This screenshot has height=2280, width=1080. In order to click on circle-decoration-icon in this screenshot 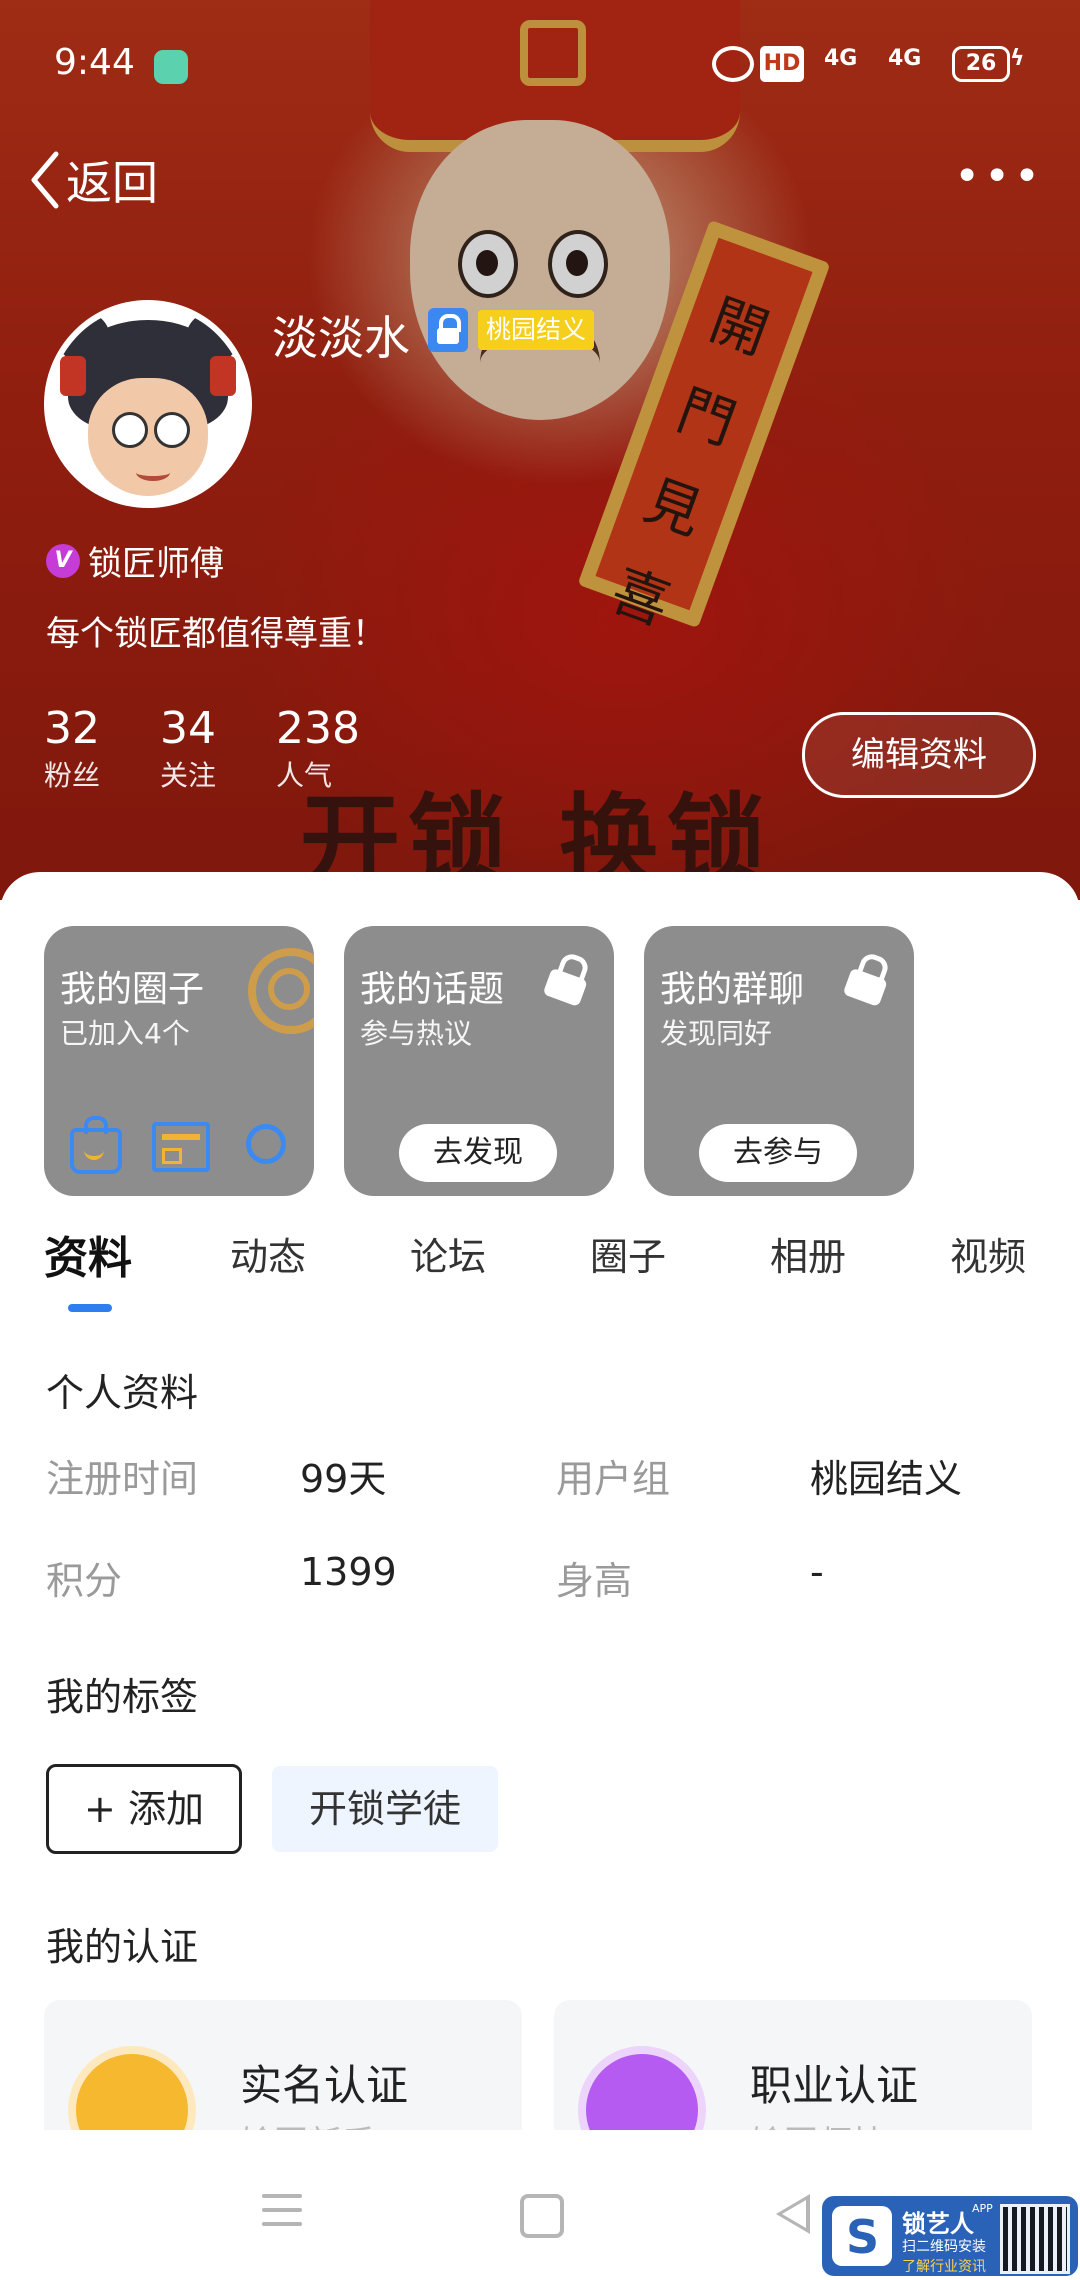, I will do `click(281, 991)`.